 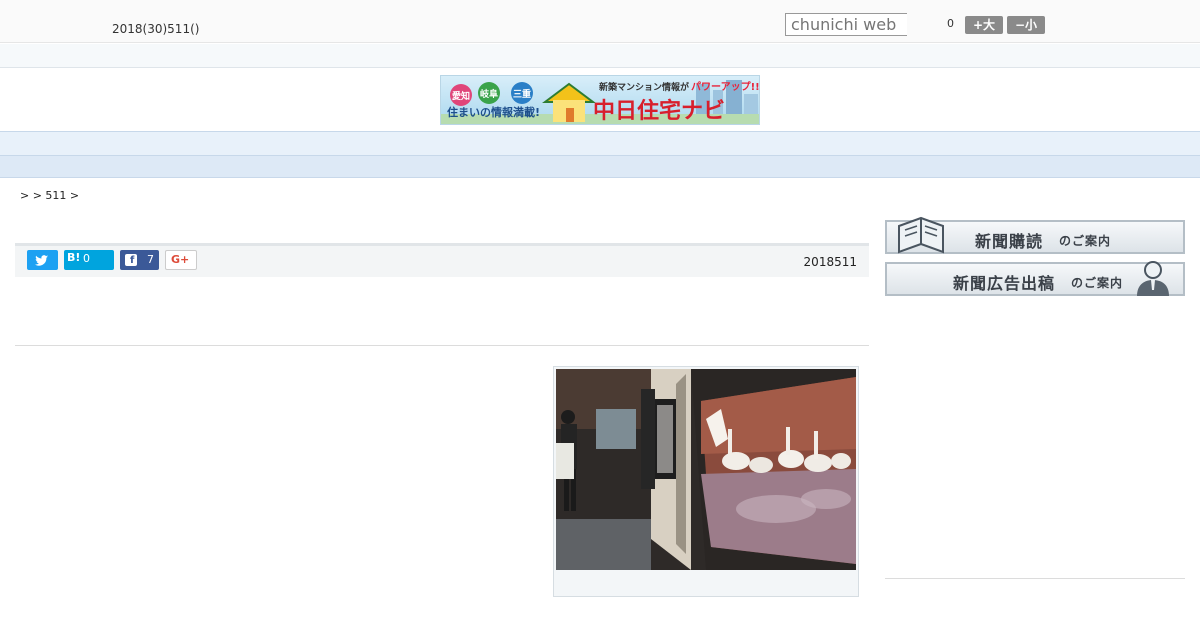 What do you see at coordinates (1097, 283) in the screenshot?
I see `ad-placement-suffix: のご案内` at bounding box center [1097, 283].